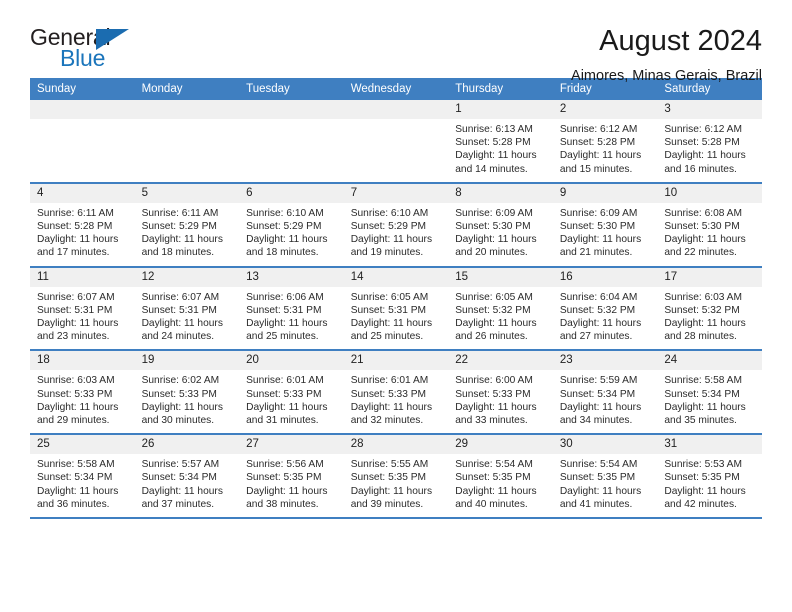 Image resolution: width=792 pixels, height=612 pixels. I want to click on day-number: 29, so click(500, 445).